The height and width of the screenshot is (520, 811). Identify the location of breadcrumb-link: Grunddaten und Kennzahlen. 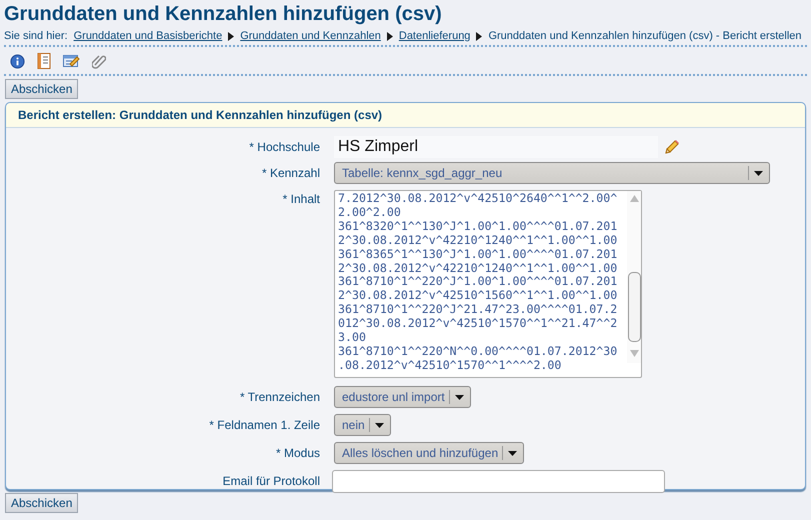
(310, 36).